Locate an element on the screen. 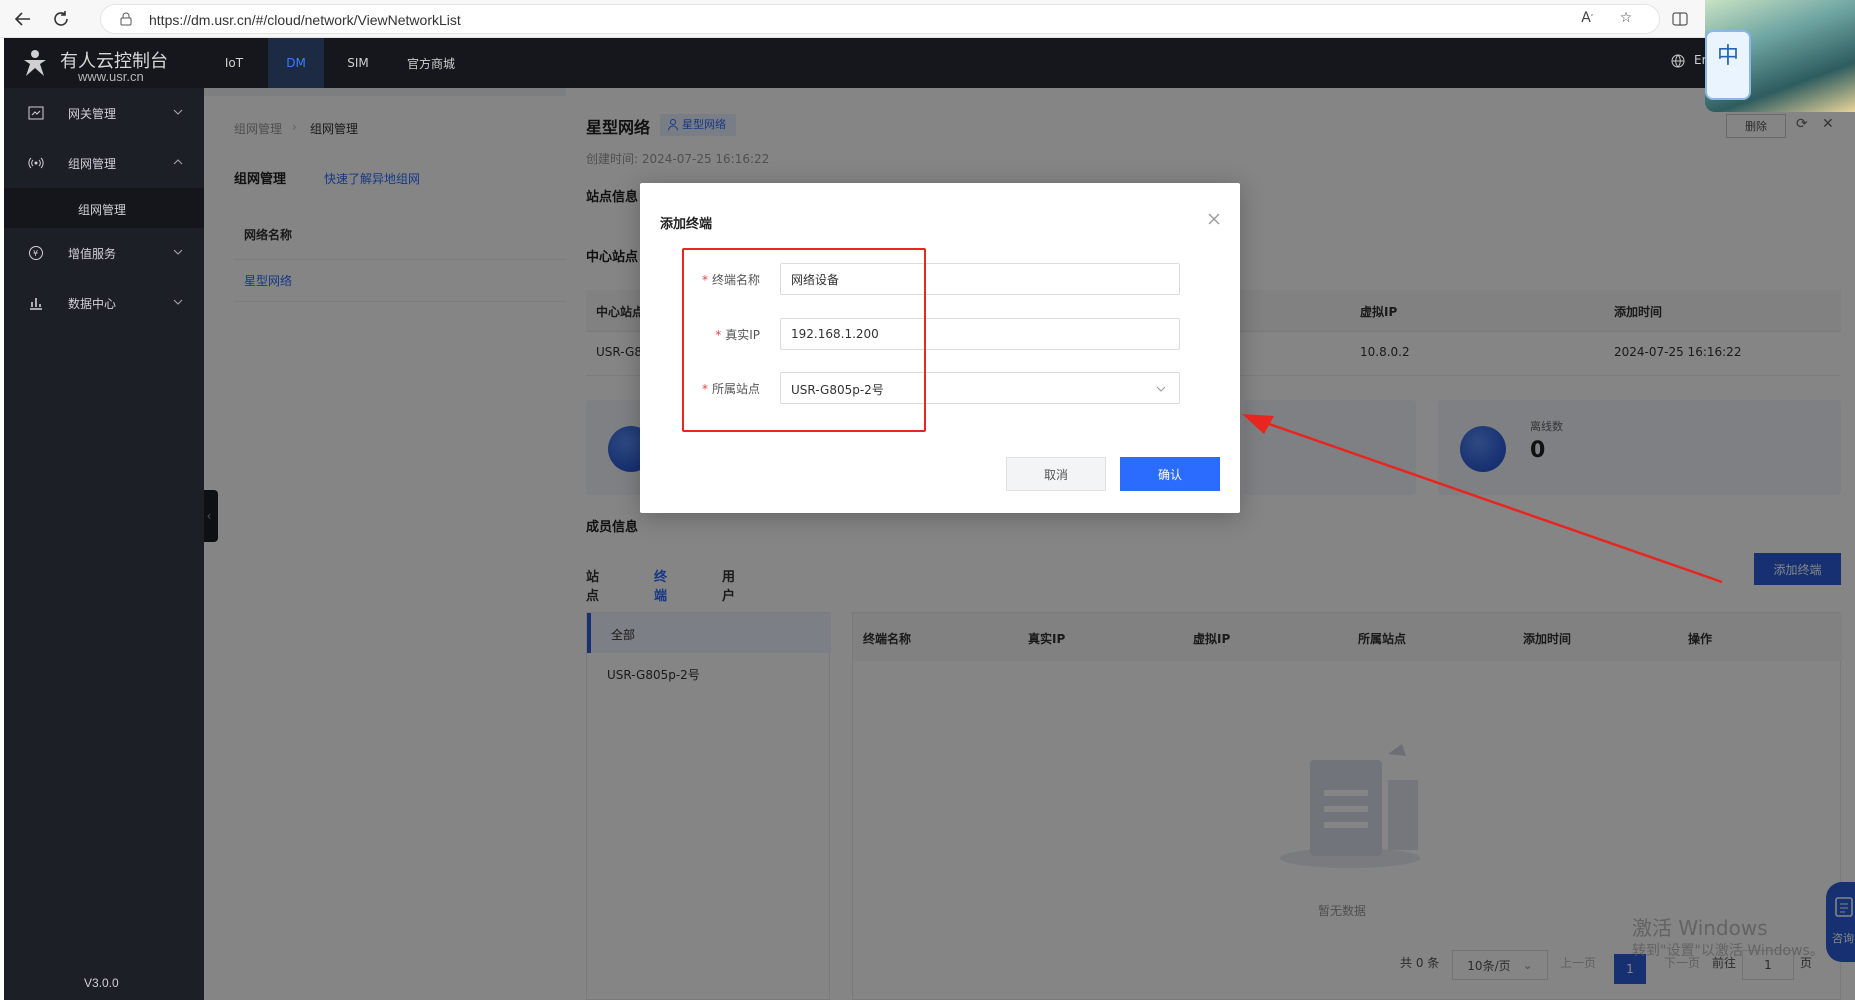 Image resolution: width=1855 pixels, height=1000 pixels. split-screen-icon is located at coordinates (1680, 19).